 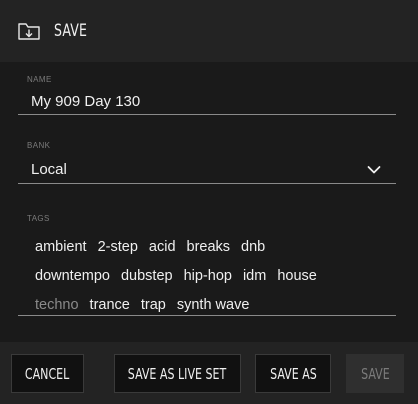 I want to click on tag-trap: trap, so click(x=153, y=305).